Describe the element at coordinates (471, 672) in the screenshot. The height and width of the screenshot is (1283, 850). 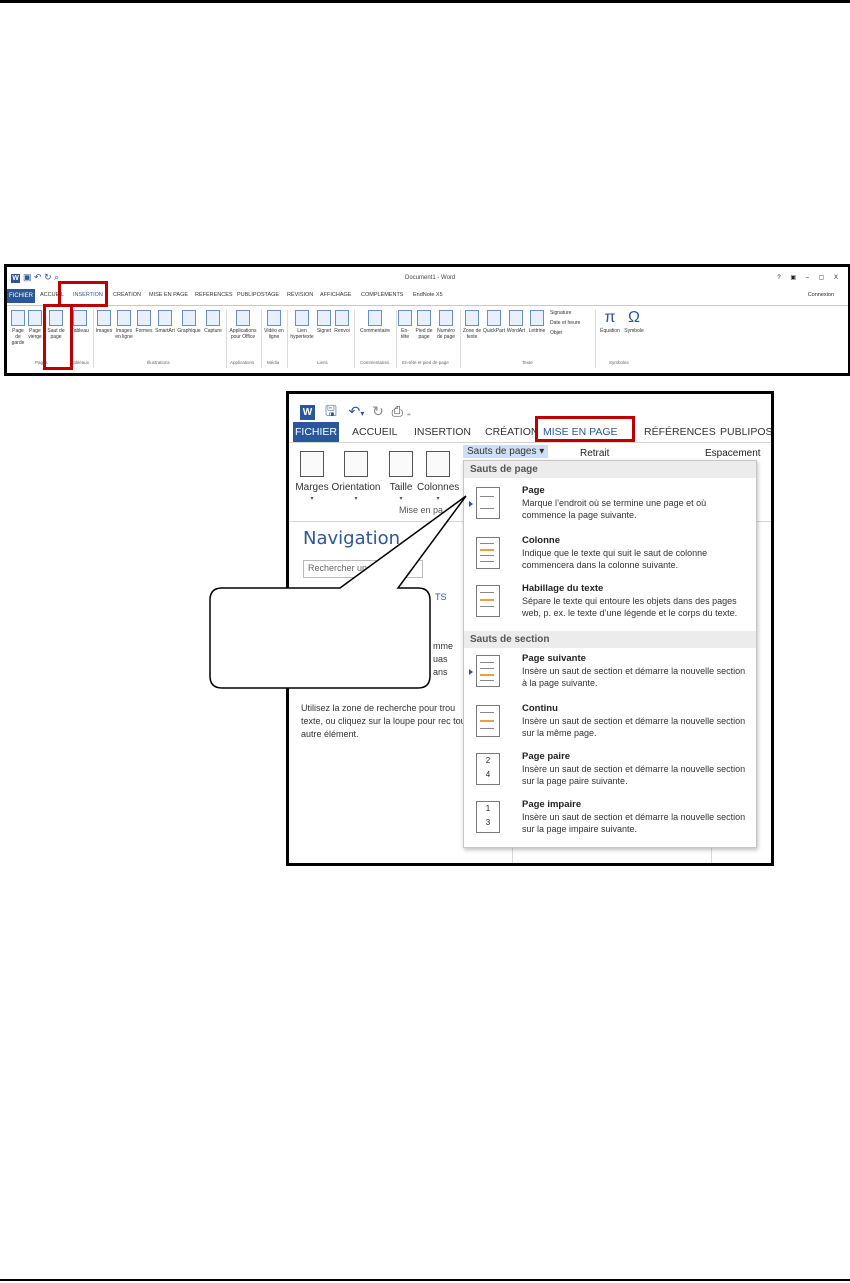
I see `selected-arrow-icon` at that location.